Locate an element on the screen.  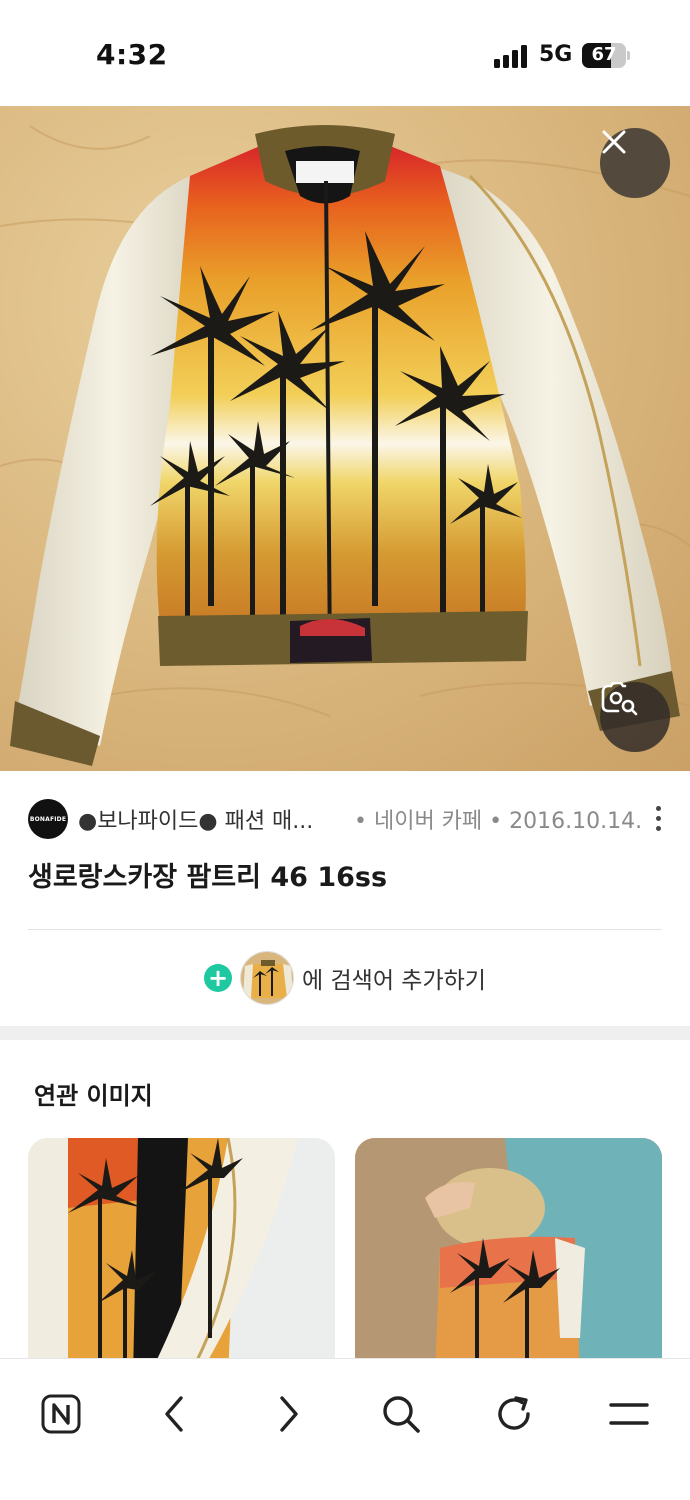
source-meta: • 네이버 카페 • 2016.10.14. is located at coordinates (498, 821).